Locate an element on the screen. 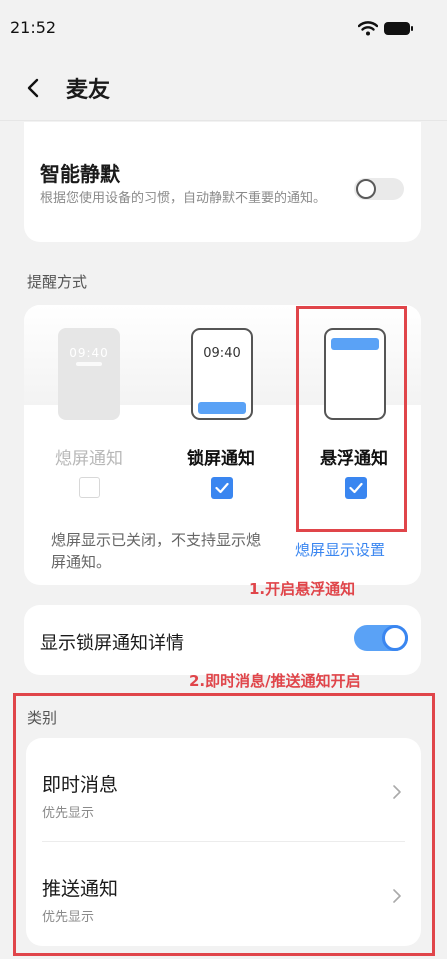 The height and width of the screenshot is (959, 447). status-bar: 21:52 is located at coordinates (223, 28).